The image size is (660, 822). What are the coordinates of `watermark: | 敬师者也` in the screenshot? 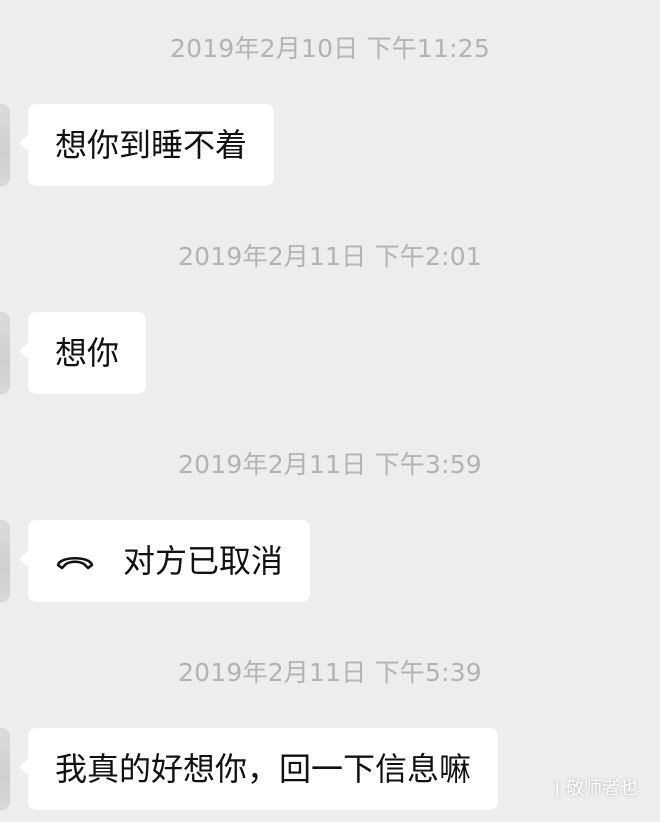 It's located at (596, 788).